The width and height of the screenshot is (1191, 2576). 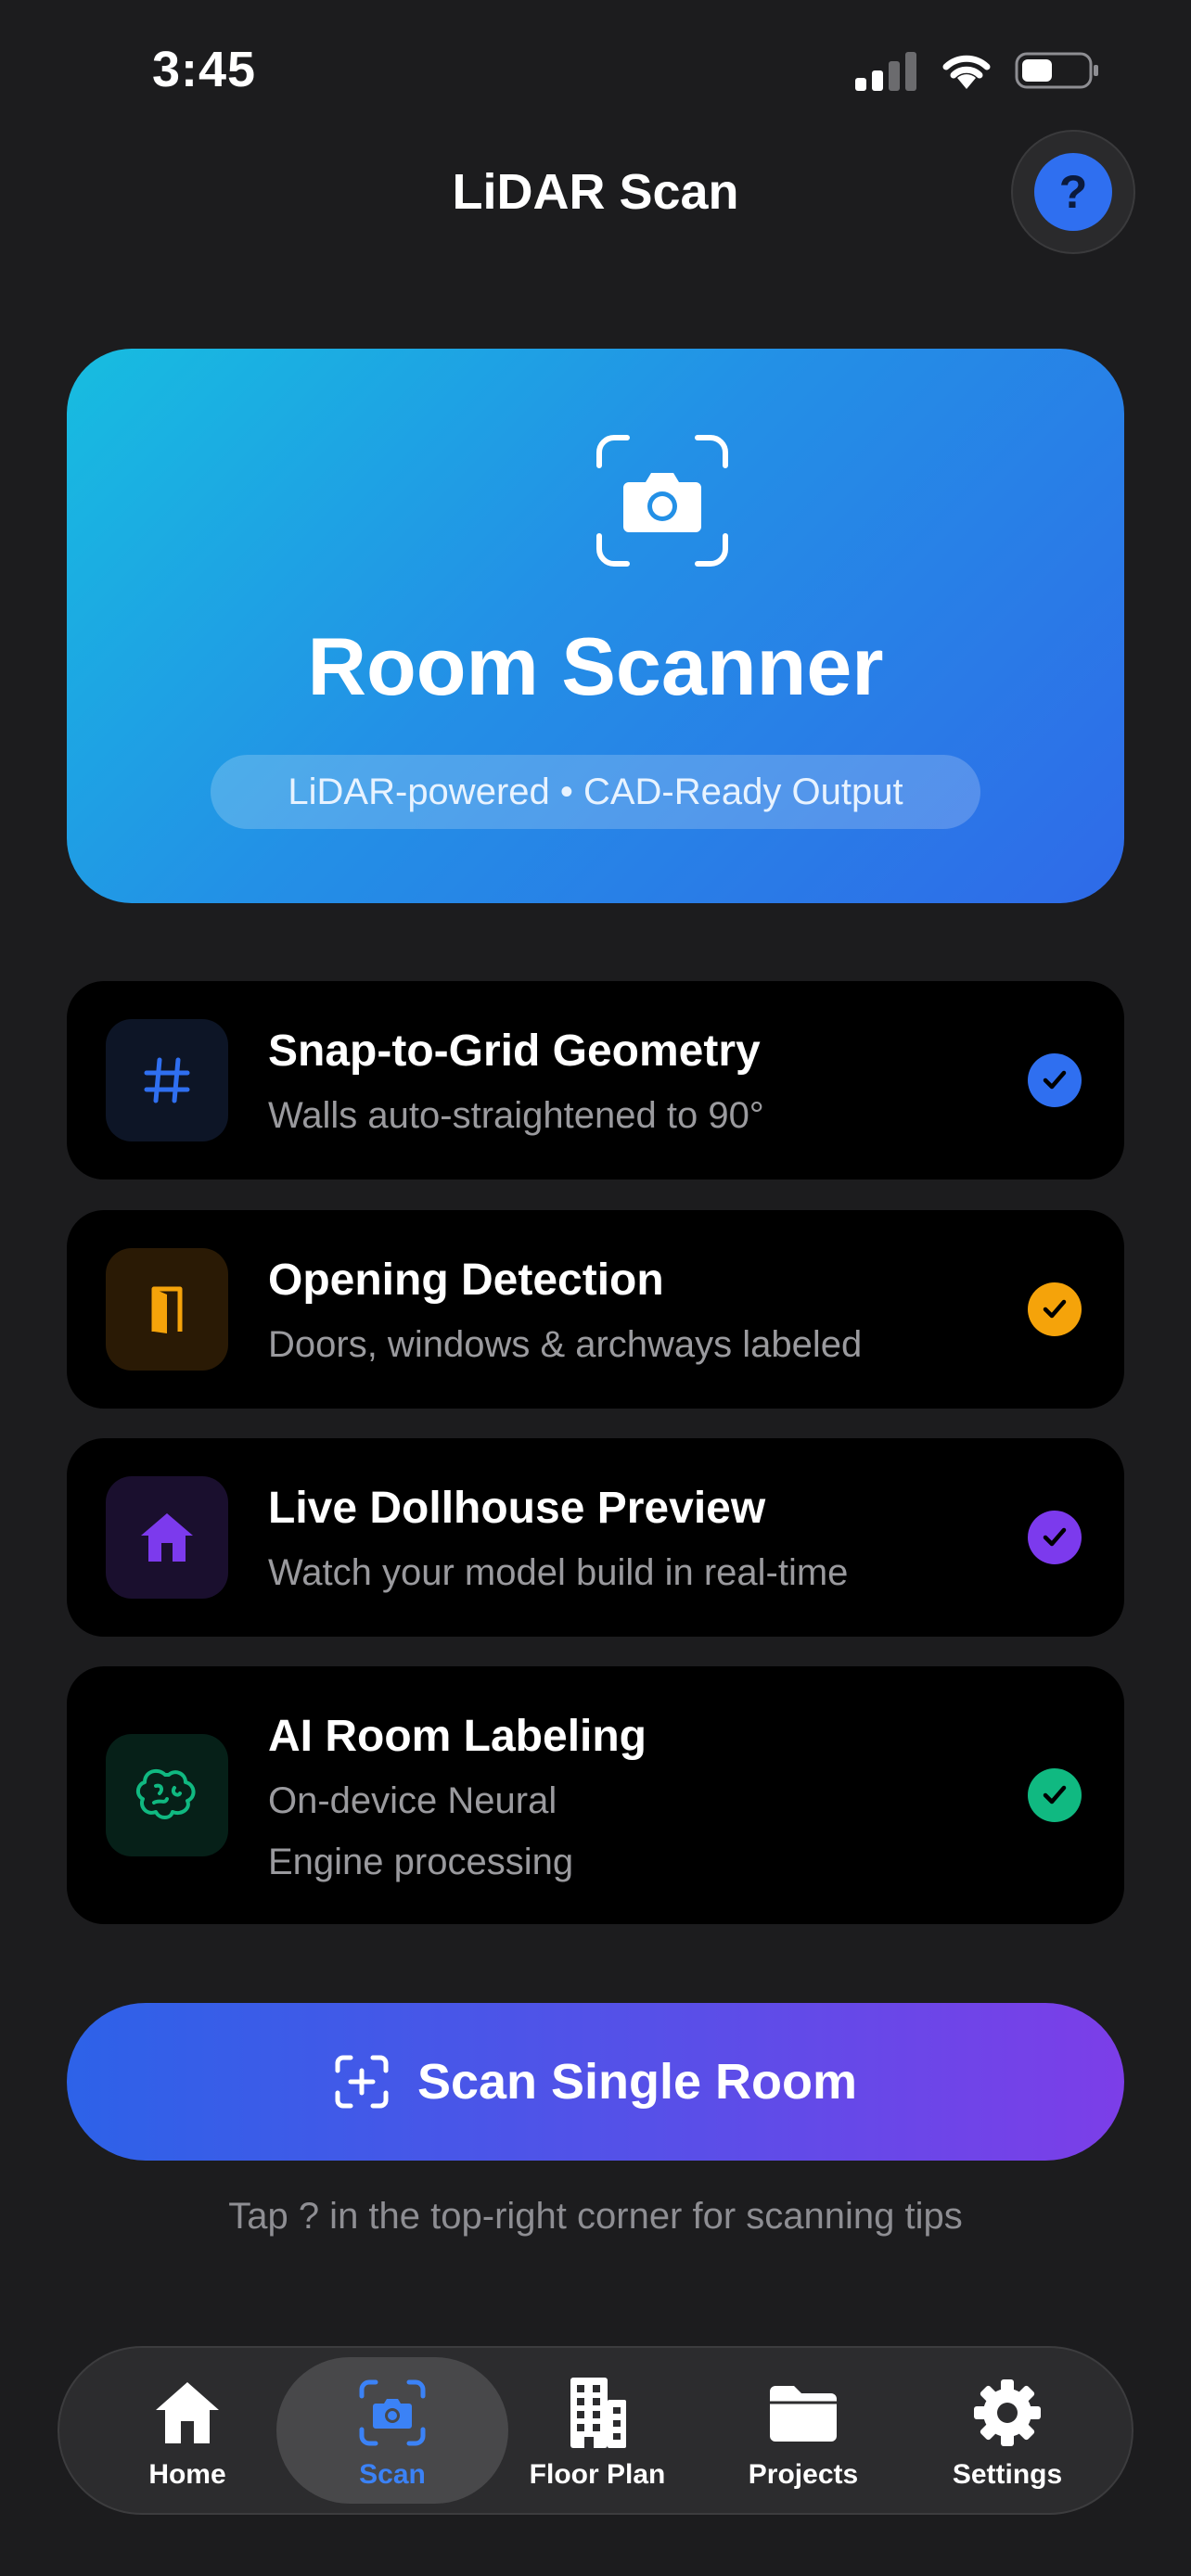 What do you see at coordinates (595, 666) in the screenshot?
I see `hero-title: Room Scanner` at bounding box center [595, 666].